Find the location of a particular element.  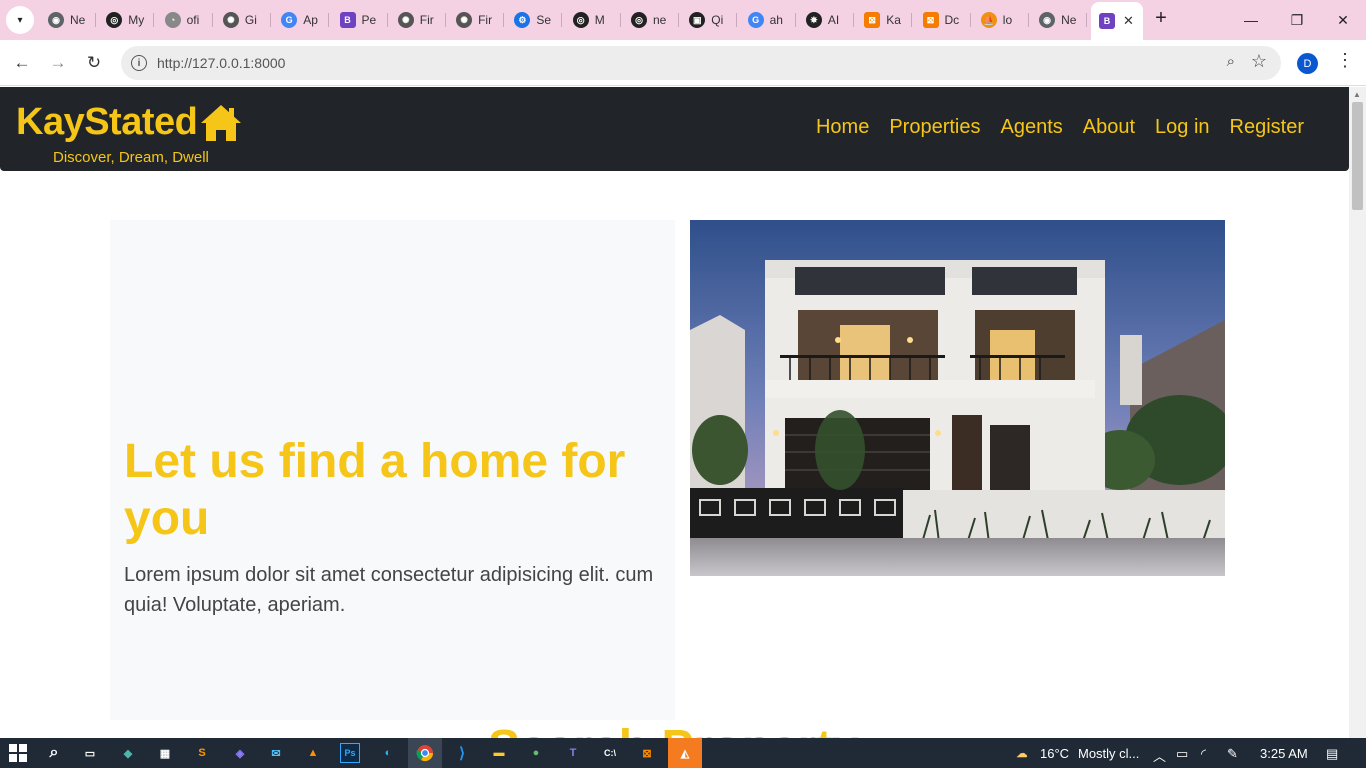

browser-menu-icon: ⋮ is located at coordinates (1345, 60).